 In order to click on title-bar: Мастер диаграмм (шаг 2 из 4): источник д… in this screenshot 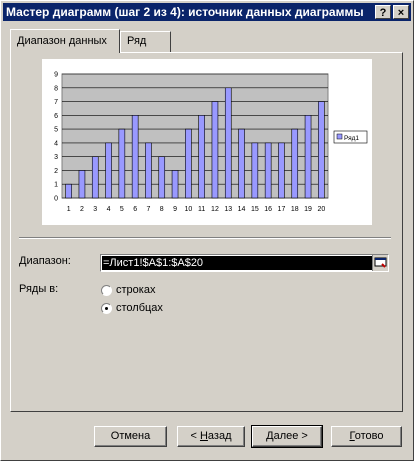, I will do `click(207, 12)`.